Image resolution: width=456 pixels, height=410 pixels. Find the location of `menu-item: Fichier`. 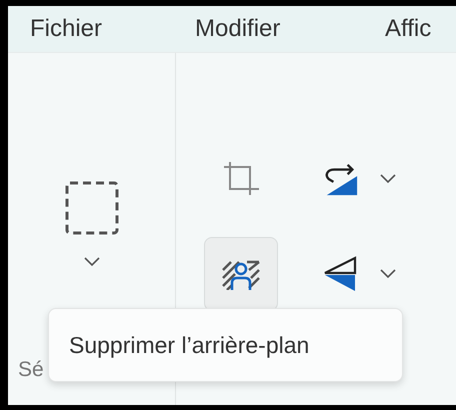

menu-item: Fichier is located at coordinates (112, 29).